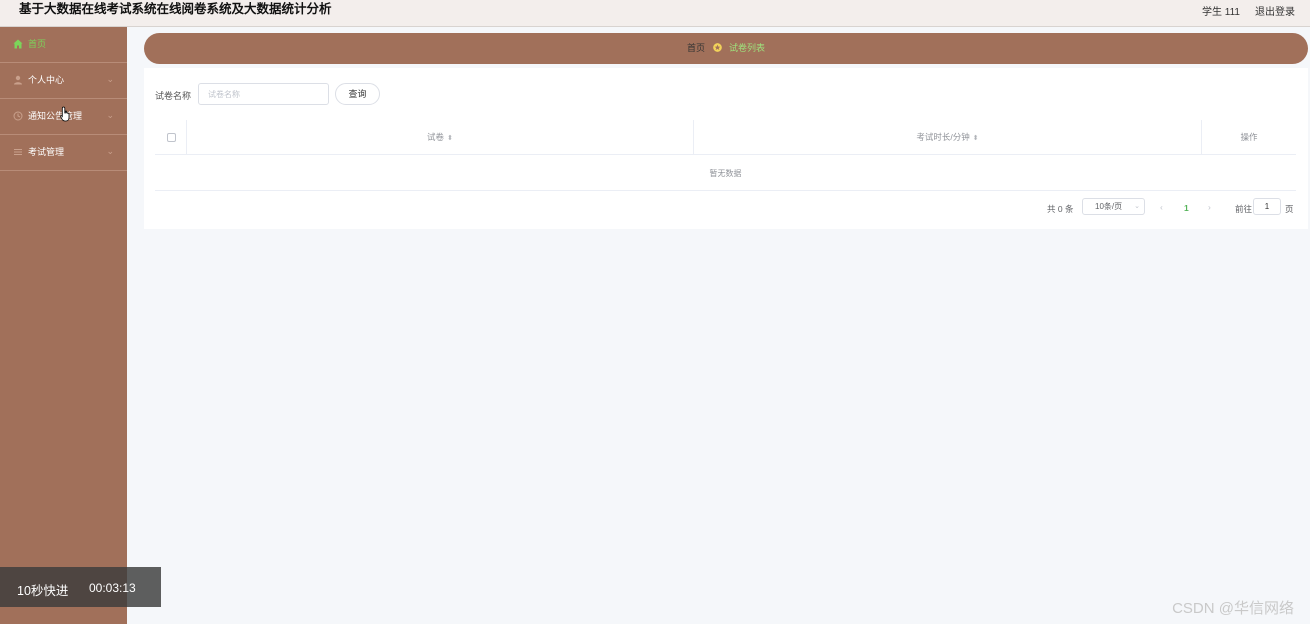 This screenshot has width=1310, height=624. Describe the element at coordinates (726, 208) in the screenshot. I see `pagination: 共 0 条 10条/页 ⌄ ‹ 1 › 前往 页` at that location.